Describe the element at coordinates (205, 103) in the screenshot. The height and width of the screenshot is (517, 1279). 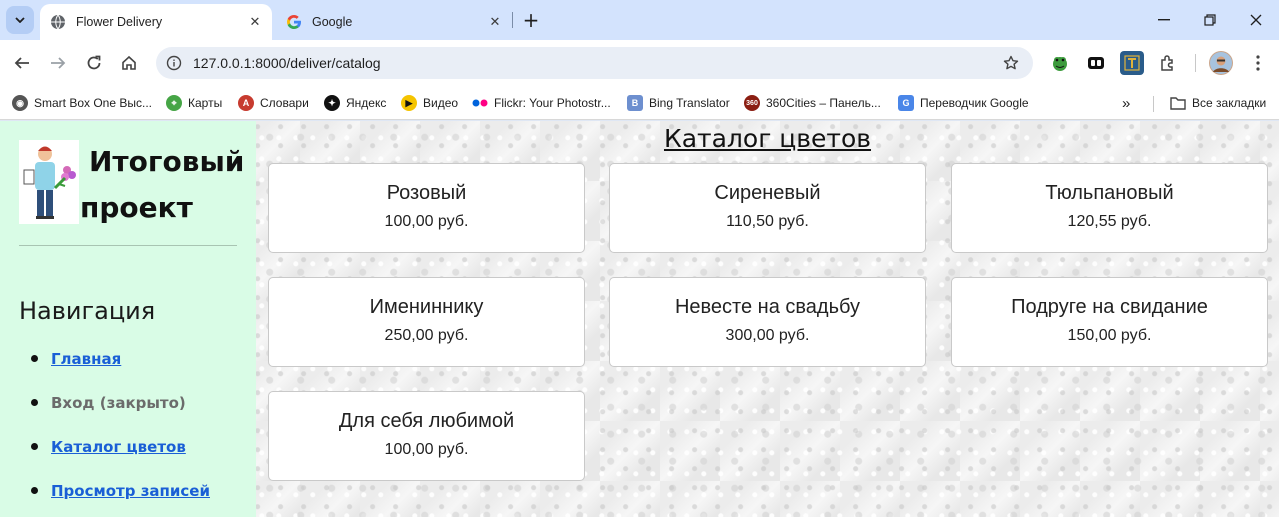
I see `bookmark-label: Карты` at that location.